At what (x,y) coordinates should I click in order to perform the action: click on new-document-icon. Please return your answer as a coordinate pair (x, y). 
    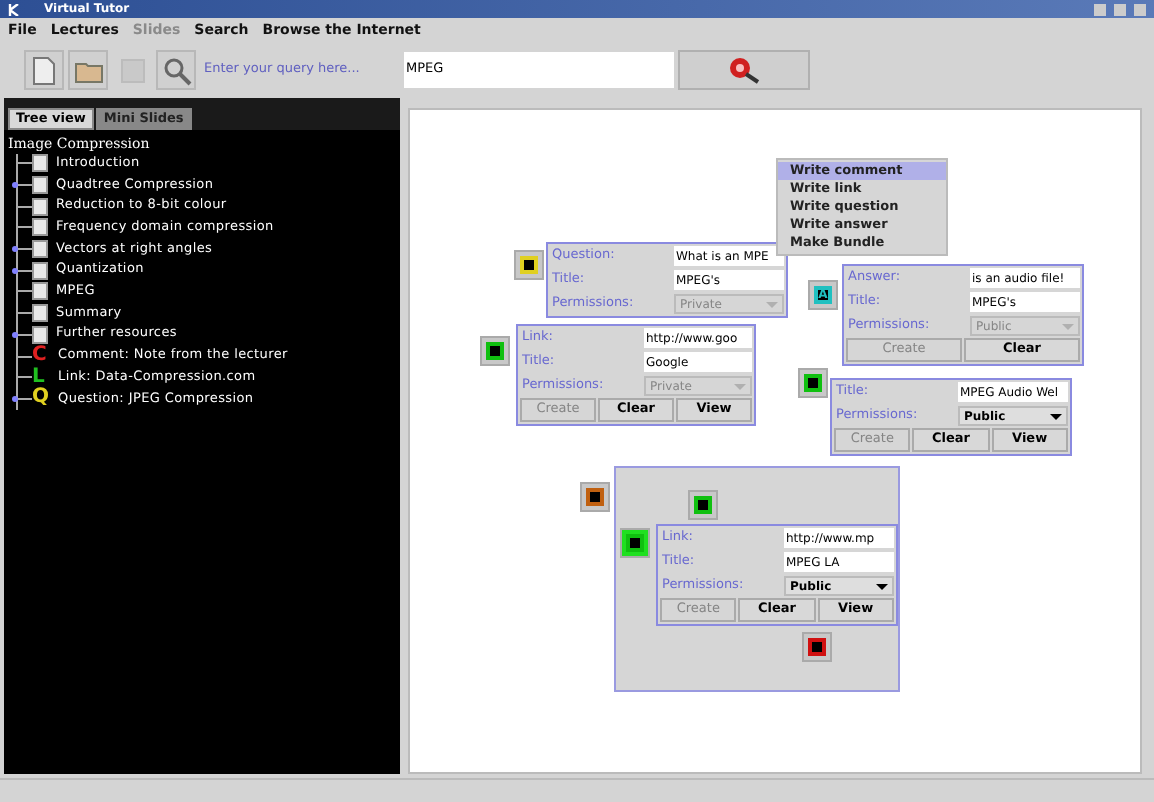
    Looking at the image, I should click on (44, 70).